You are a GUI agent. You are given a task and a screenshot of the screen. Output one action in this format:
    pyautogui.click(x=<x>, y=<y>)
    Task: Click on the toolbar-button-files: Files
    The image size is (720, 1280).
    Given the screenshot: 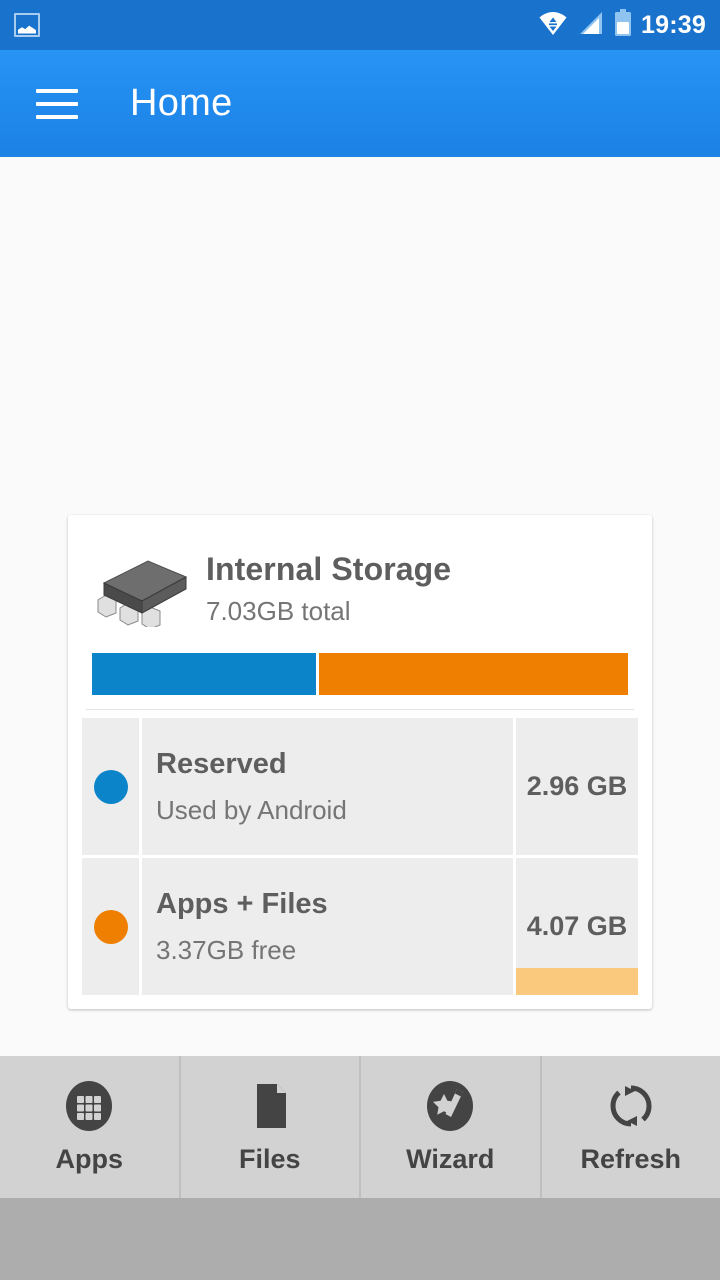 What is the action you would take?
    pyautogui.click(x=271, y=1127)
    